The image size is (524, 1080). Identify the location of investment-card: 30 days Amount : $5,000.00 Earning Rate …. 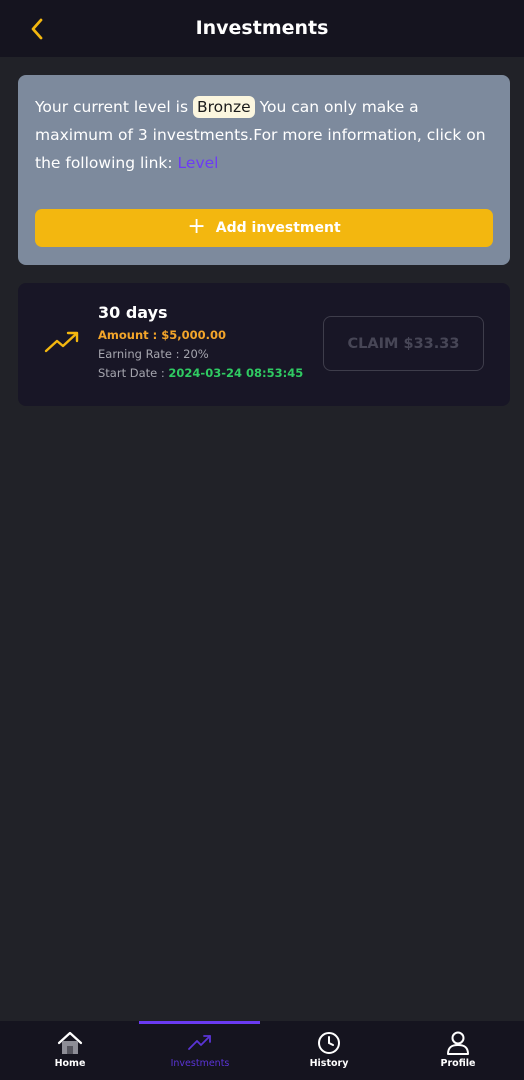
(264, 344).